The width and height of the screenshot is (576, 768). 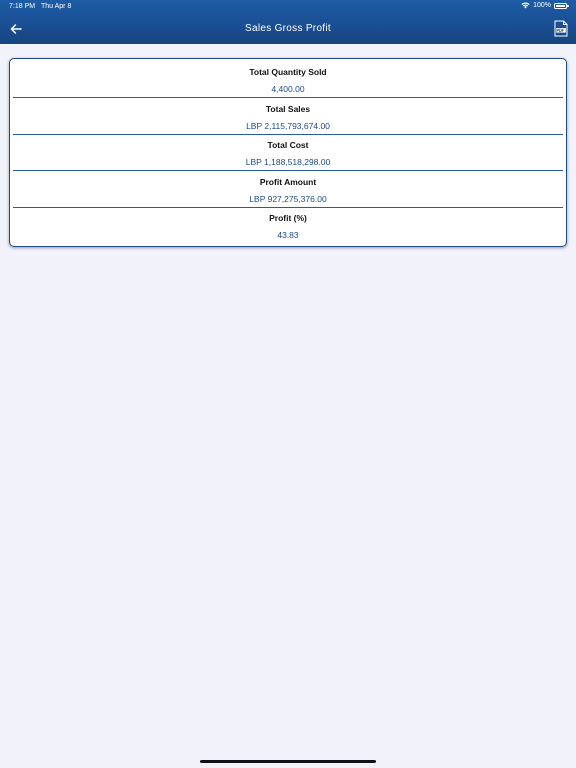 What do you see at coordinates (288, 72) in the screenshot?
I see `summary-label: Total Quantity Sold` at bounding box center [288, 72].